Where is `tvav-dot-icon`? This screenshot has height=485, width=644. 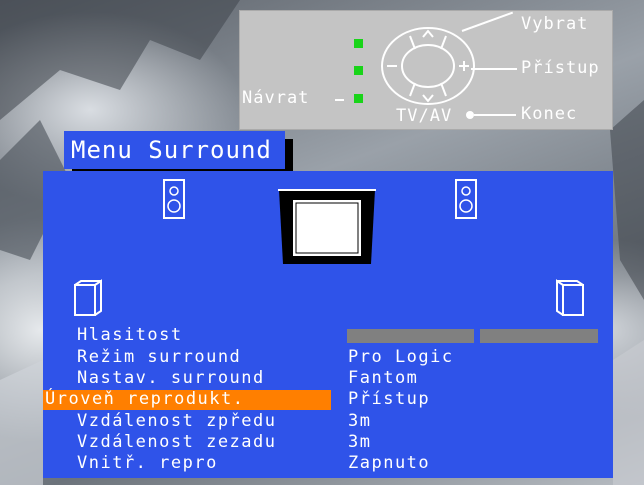
tvav-dot-icon is located at coordinates (470, 115).